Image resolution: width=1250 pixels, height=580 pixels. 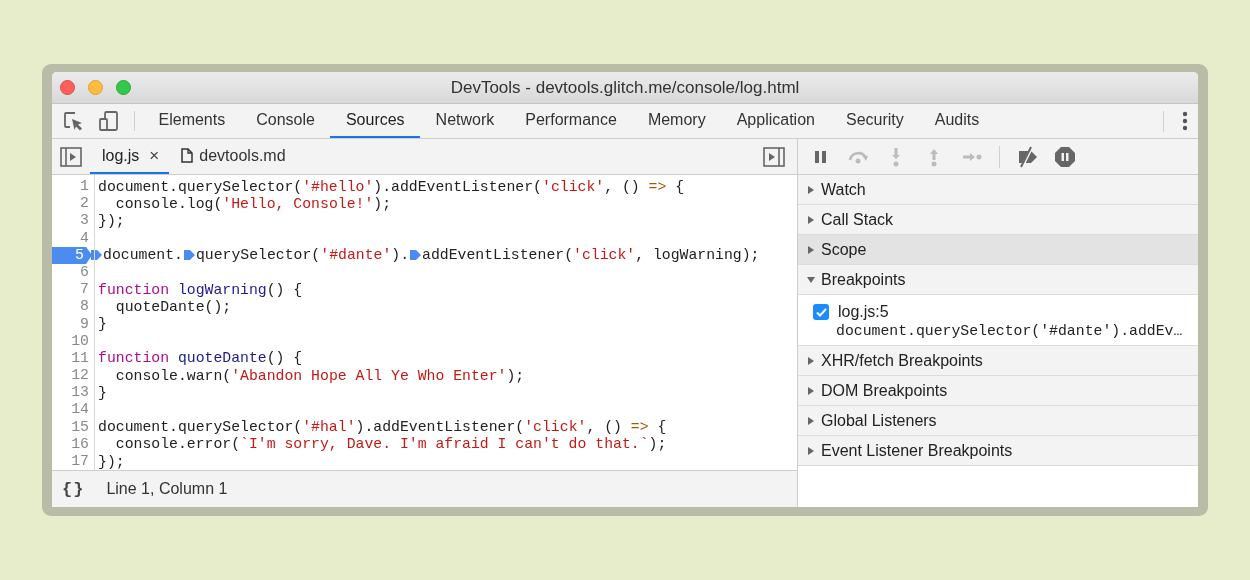 I want to click on check-icon, so click(x=821, y=312).